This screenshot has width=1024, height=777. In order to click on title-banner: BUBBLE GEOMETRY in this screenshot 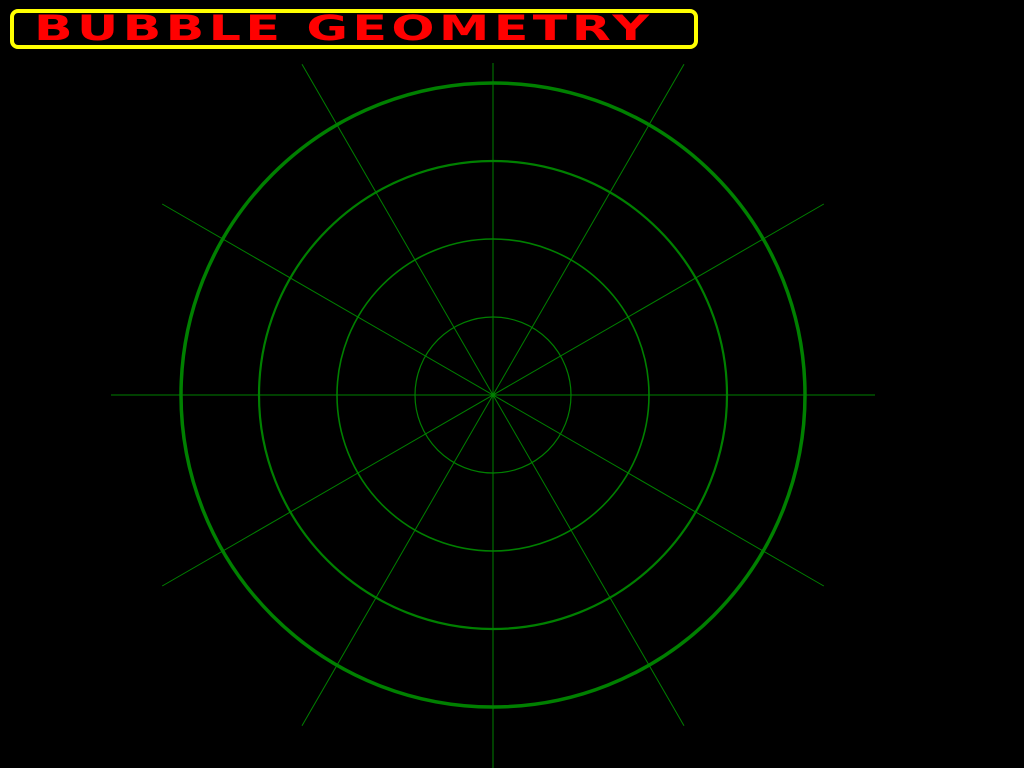, I will do `click(354, 29)`.